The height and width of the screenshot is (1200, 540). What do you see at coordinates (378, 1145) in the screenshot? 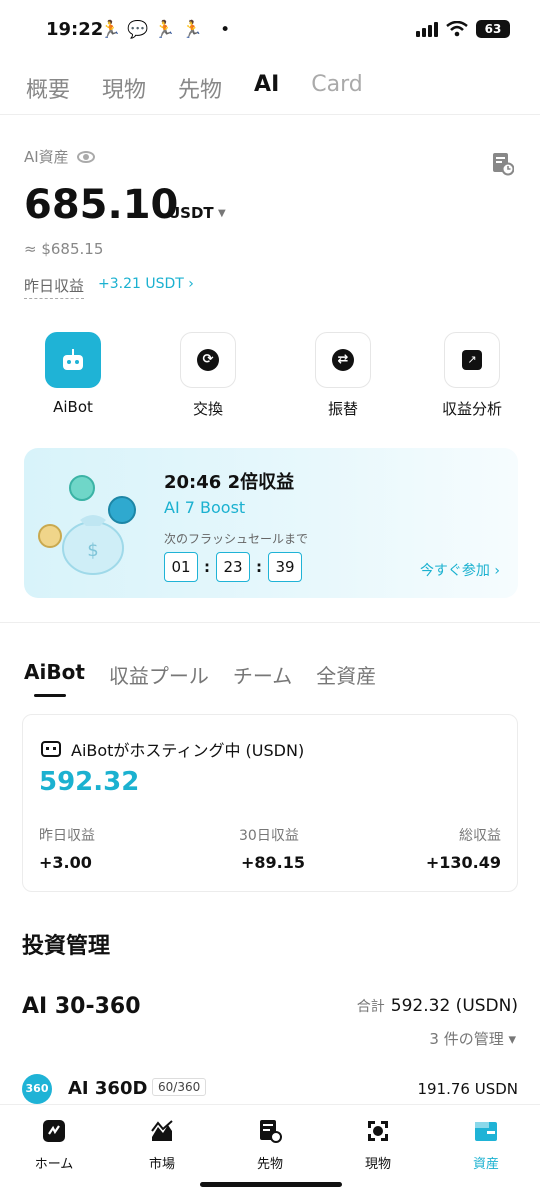
I see `nav-spot: 現物` at bounding box center [378, 1145].